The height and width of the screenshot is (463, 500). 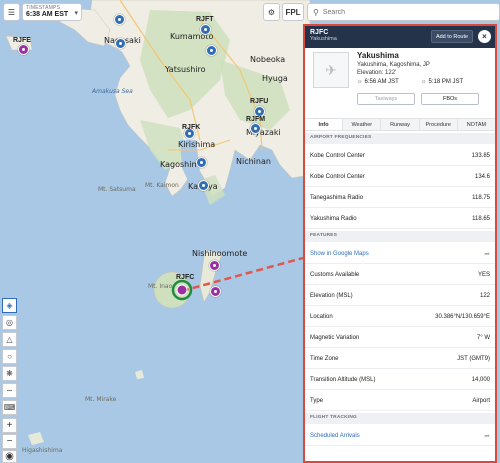 I want to click on frequencies-section-header: AIRPORT FREQUENCIES, so click(x=400, y=138).